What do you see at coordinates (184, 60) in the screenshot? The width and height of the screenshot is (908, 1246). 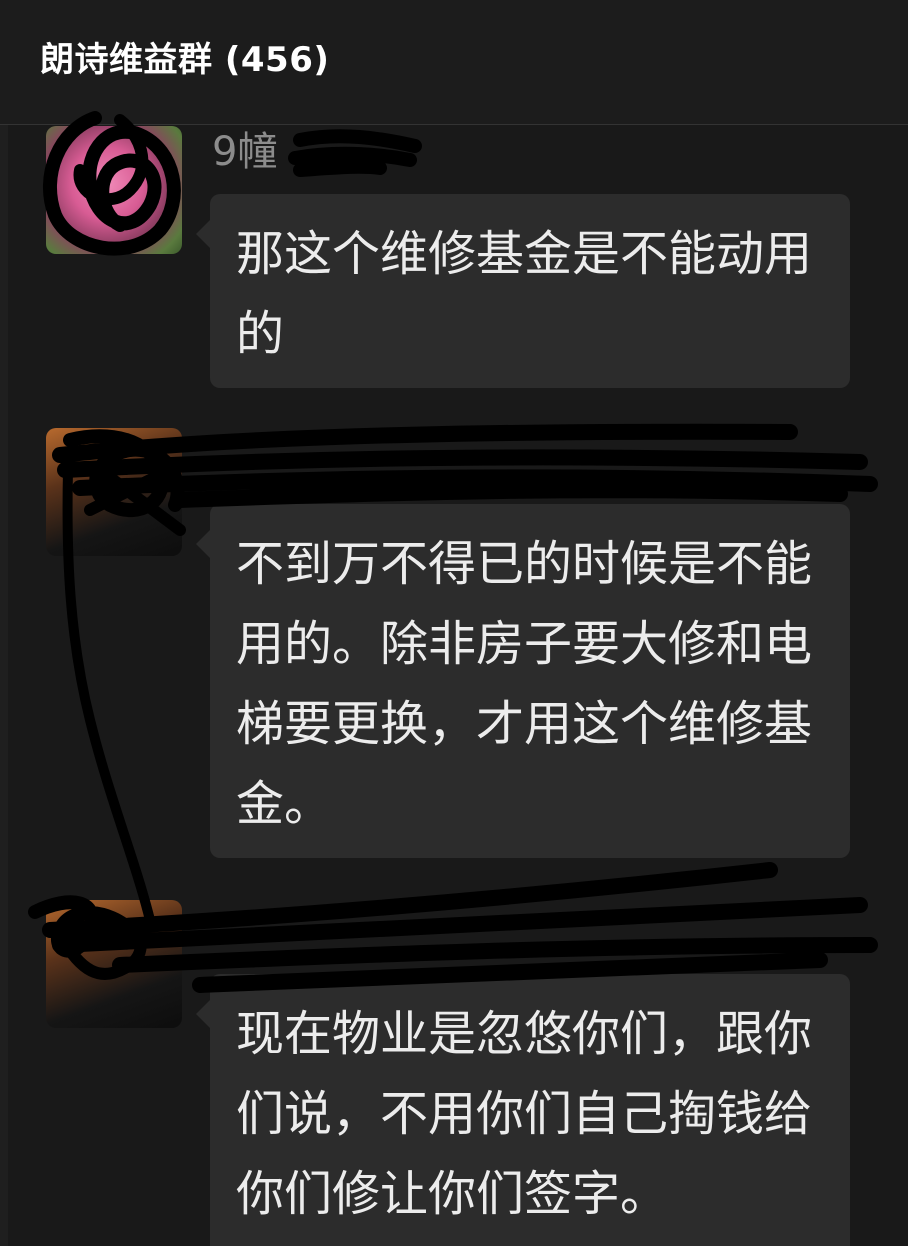 I see `chat-title: 朗诗维益群 (456)` at bounding box center [184, 60].